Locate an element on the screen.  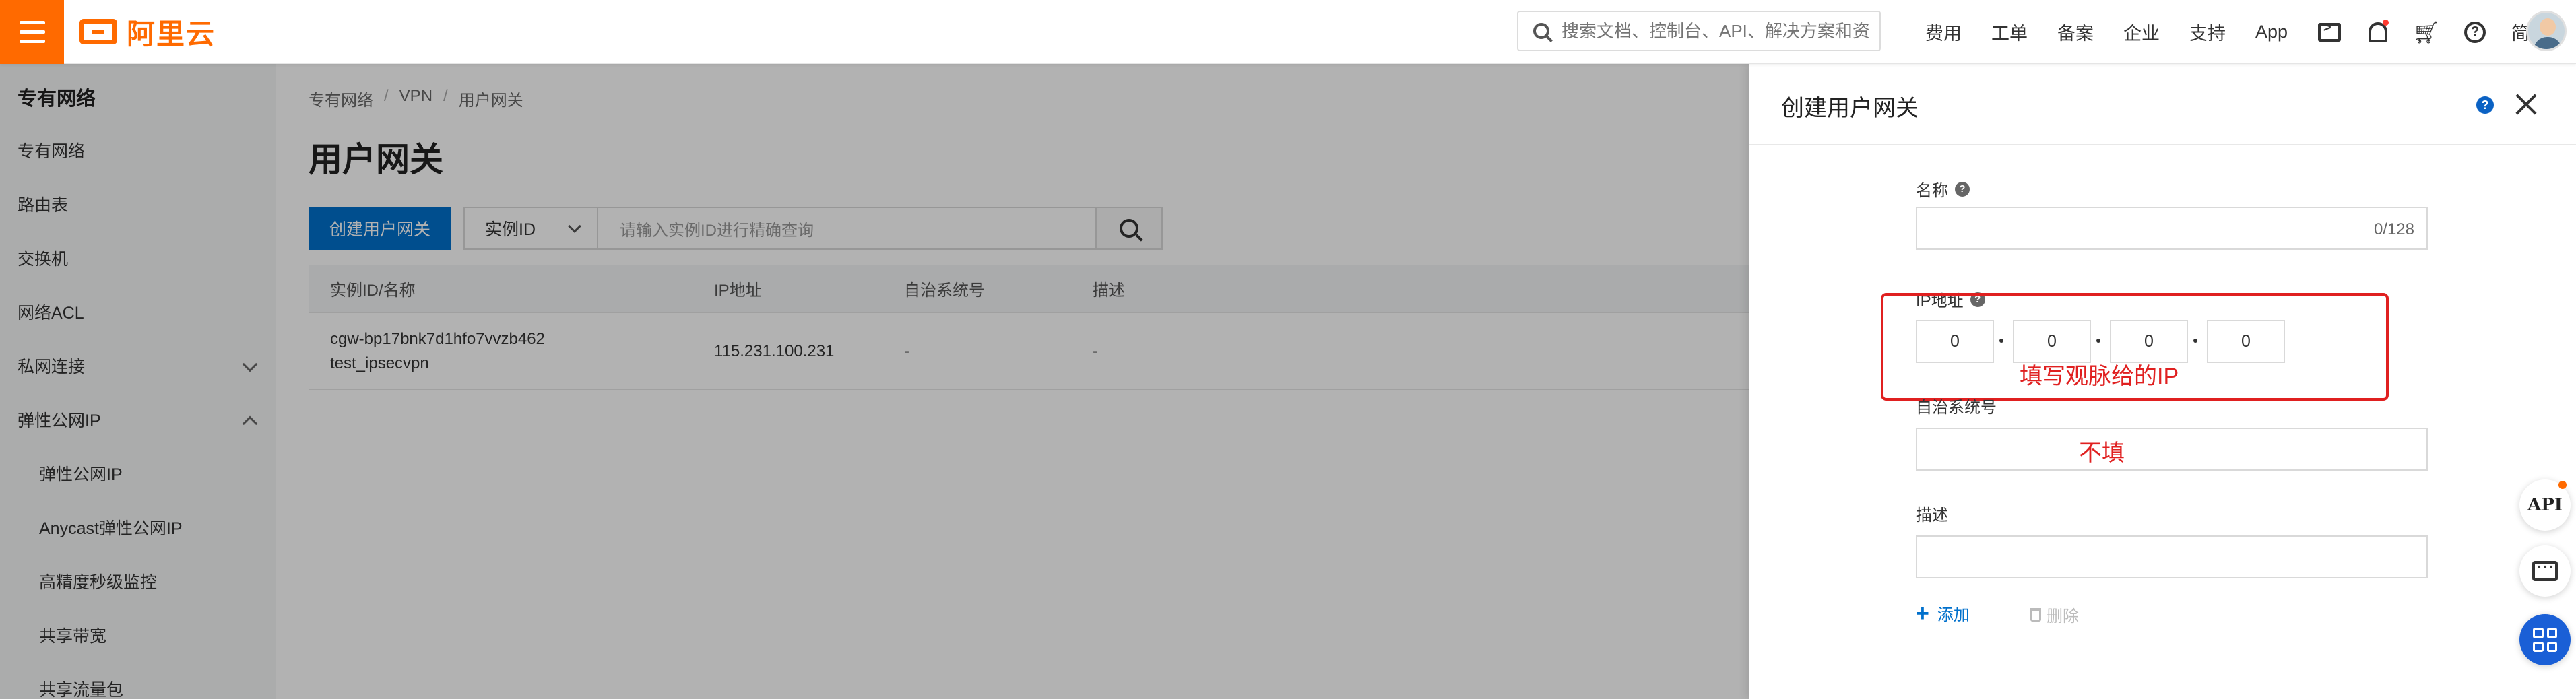
global-search is located at coordinates (1699, 31).